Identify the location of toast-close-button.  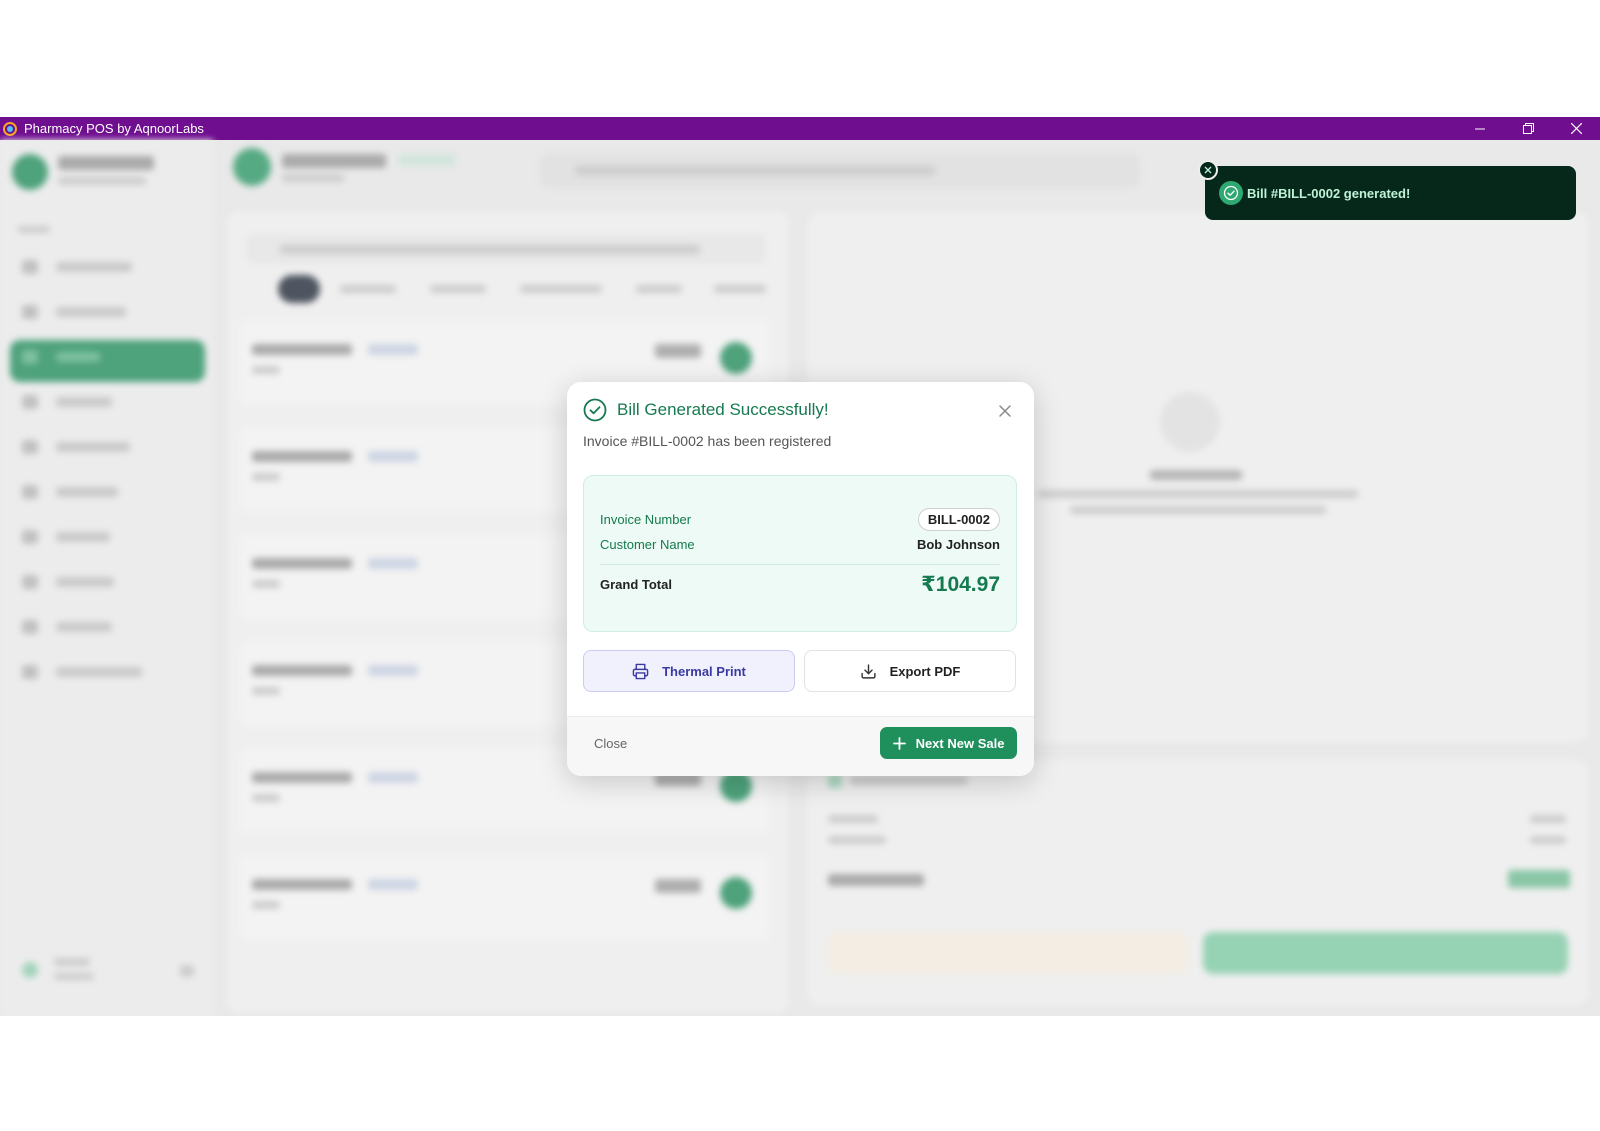
(1208, 170).